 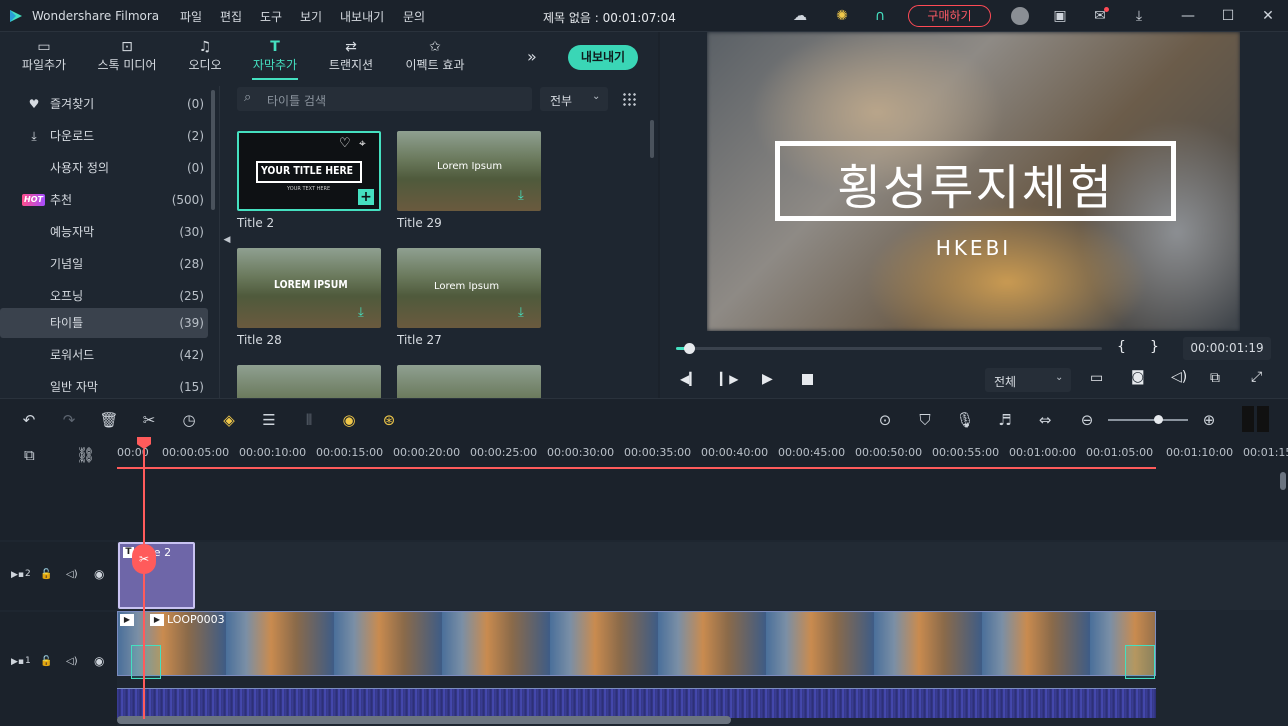 What do you see at coordinates (885, 420) in the screenshot?
I see `render-preview-icon: ⊙` at bounding box center [885, 420].